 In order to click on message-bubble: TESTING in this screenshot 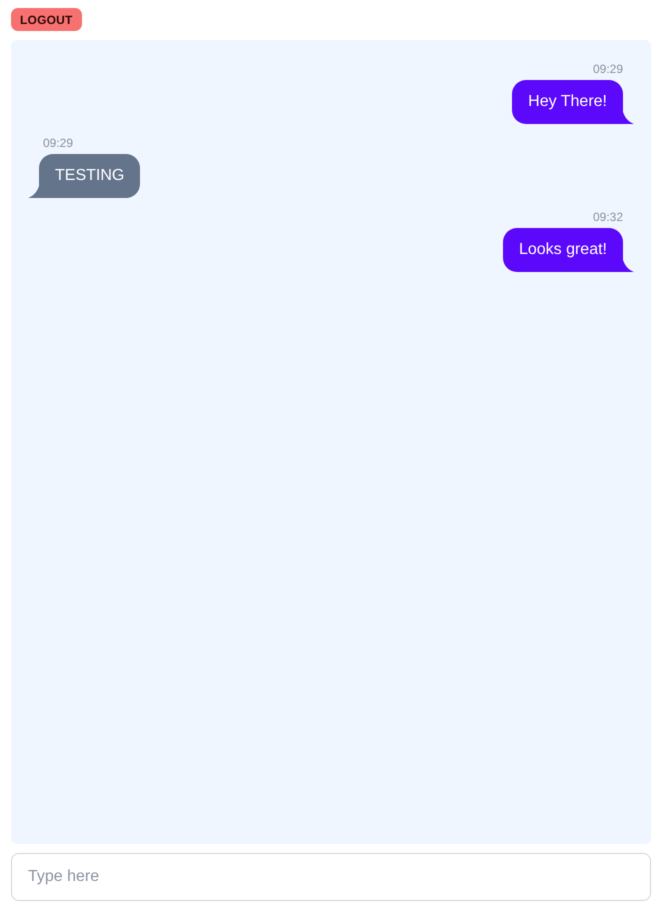, I will do `click(89, 176)`.